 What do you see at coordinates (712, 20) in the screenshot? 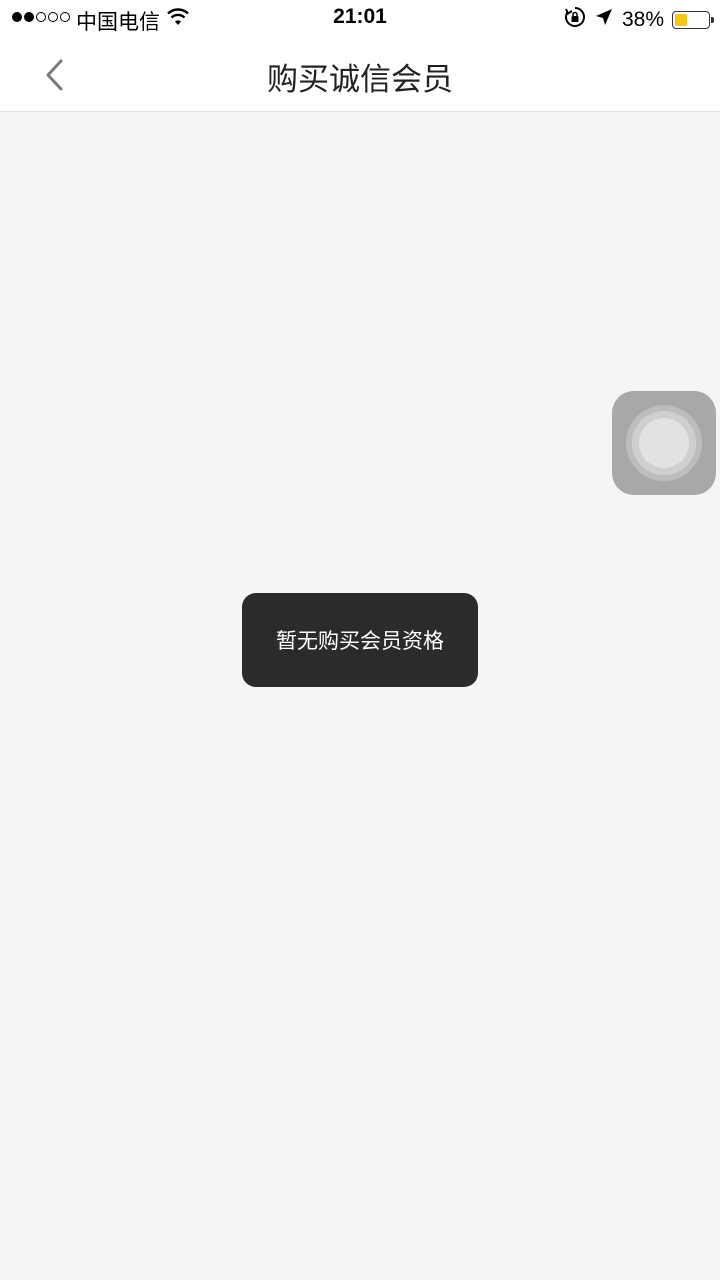
I see `battery-cap` at bounding box center [712, 20].